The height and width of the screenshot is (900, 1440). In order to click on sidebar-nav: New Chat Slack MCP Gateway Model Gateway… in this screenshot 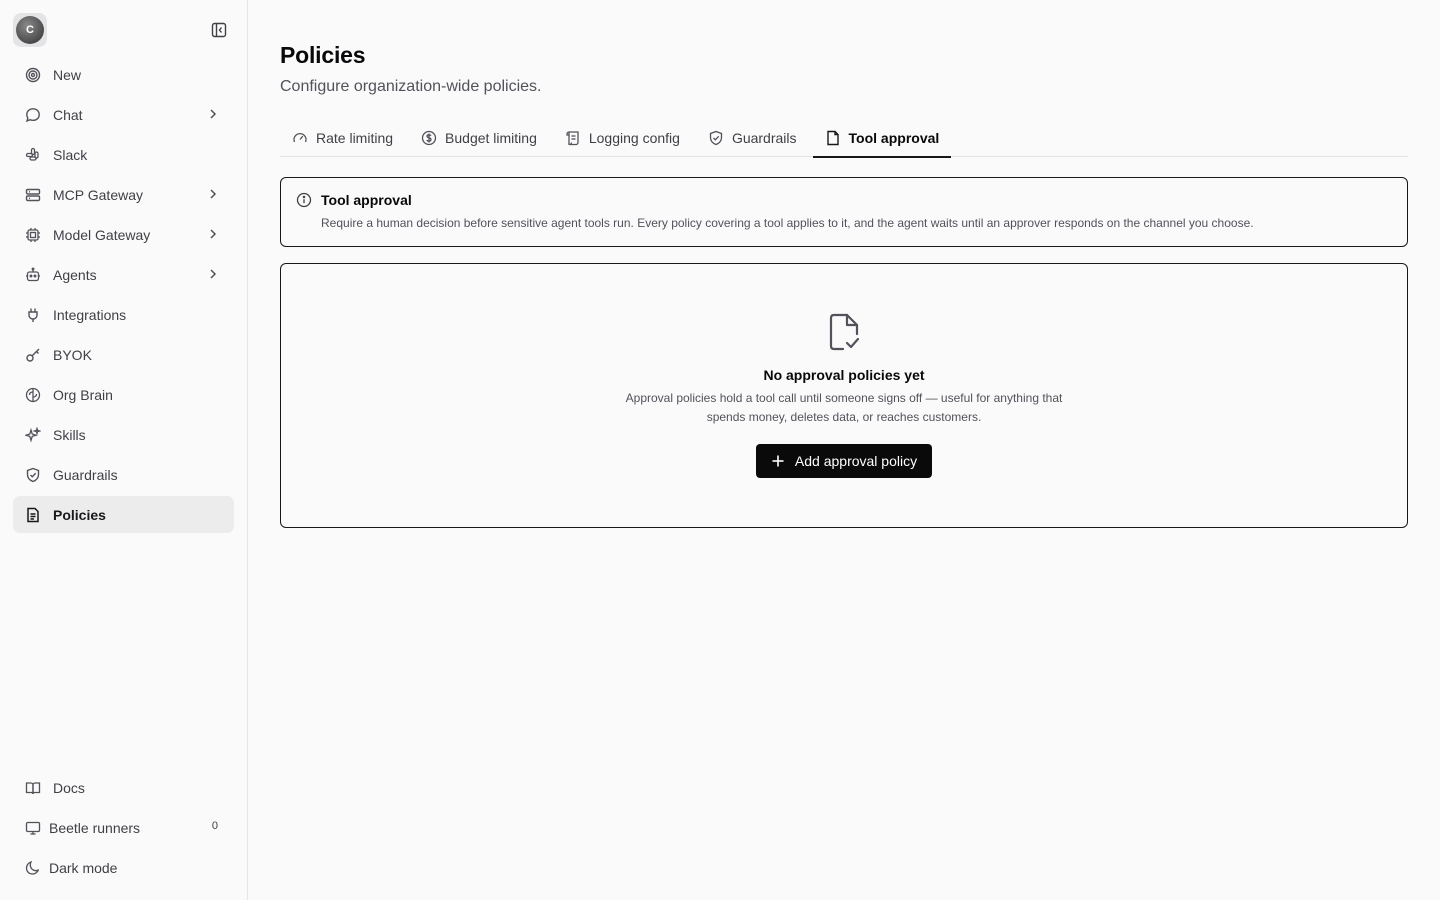, I will do `click(123, 296)`.